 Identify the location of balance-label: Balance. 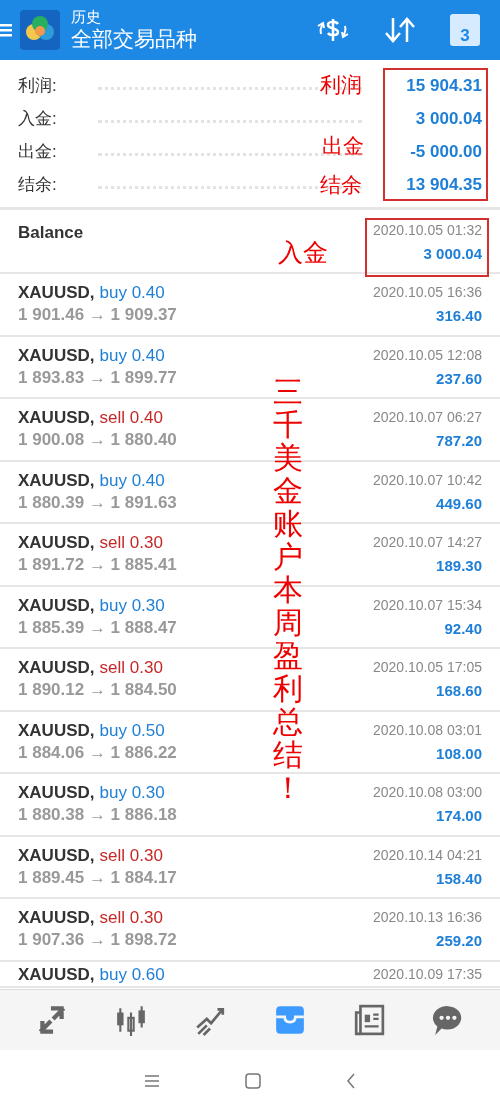
(51, 233).